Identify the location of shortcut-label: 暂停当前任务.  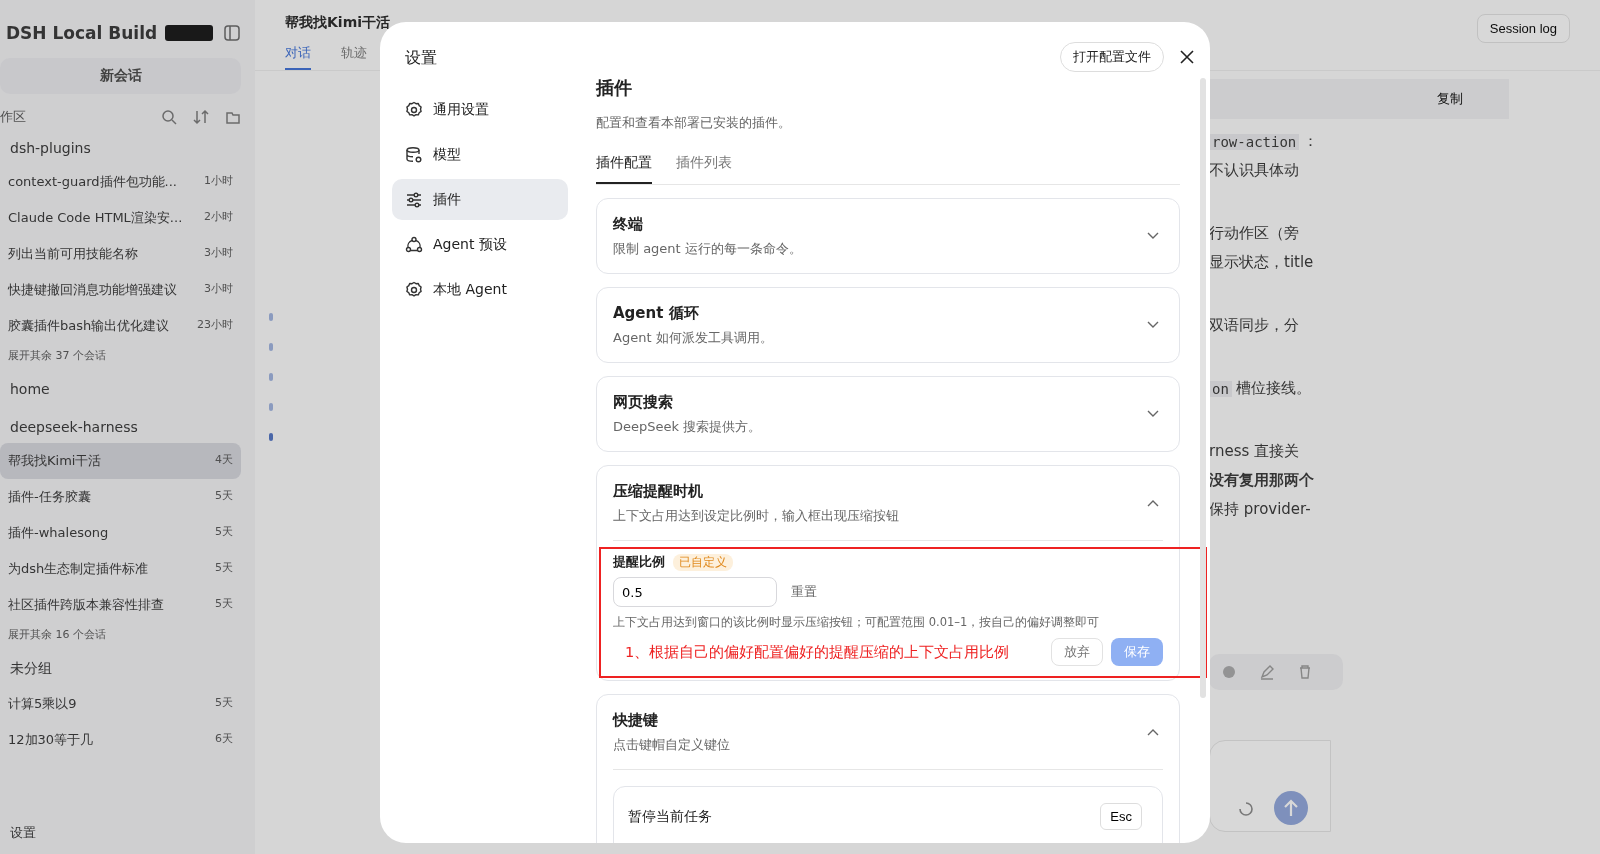
(670, 816).